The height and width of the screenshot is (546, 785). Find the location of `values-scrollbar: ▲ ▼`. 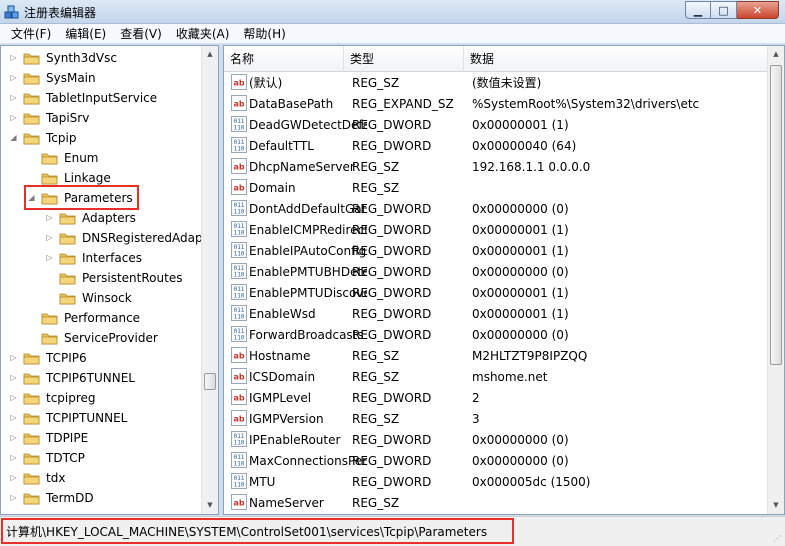

values-scrollbar: ▲ ▼ is located at coordinates (775, 280).